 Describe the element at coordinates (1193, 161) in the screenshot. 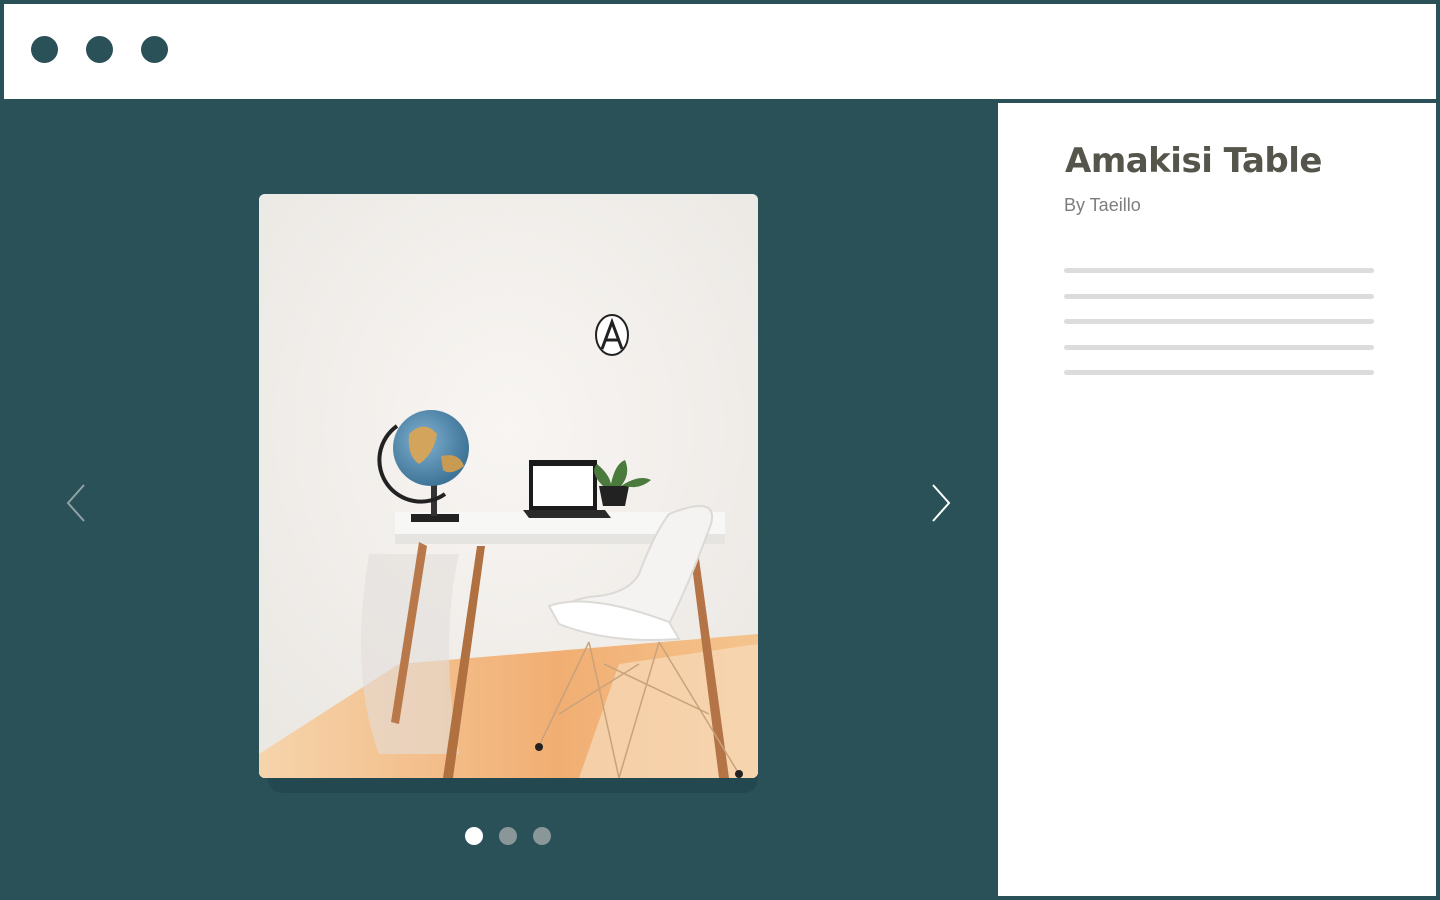

I see `product-title: Amakisi Table` at that location.